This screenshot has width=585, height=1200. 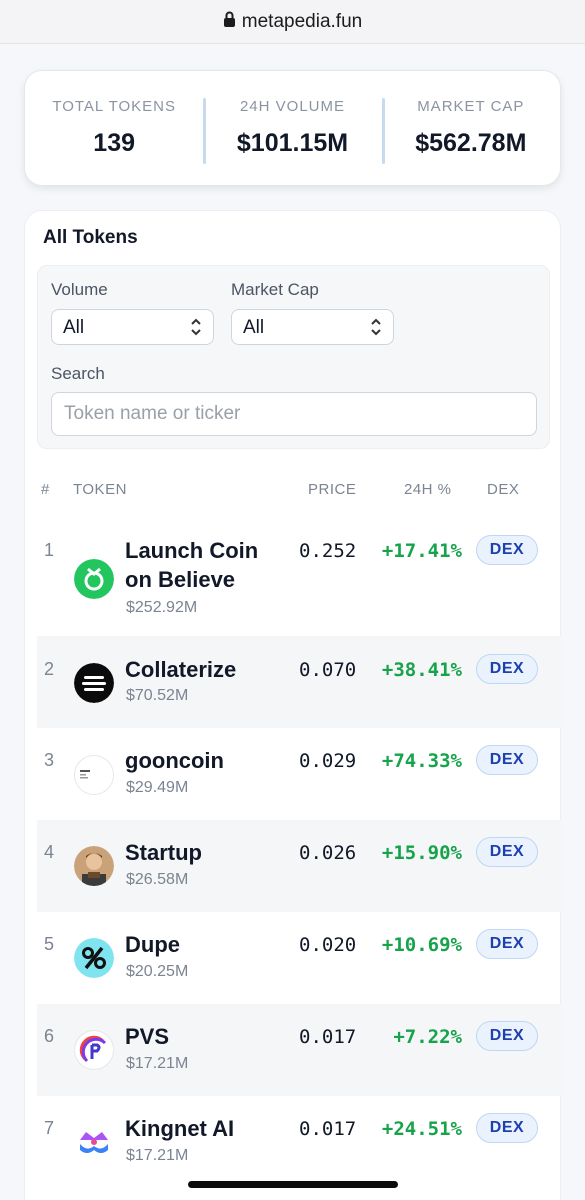 I want to click on token-change: +7.22%, so click(x=427, y=1037).